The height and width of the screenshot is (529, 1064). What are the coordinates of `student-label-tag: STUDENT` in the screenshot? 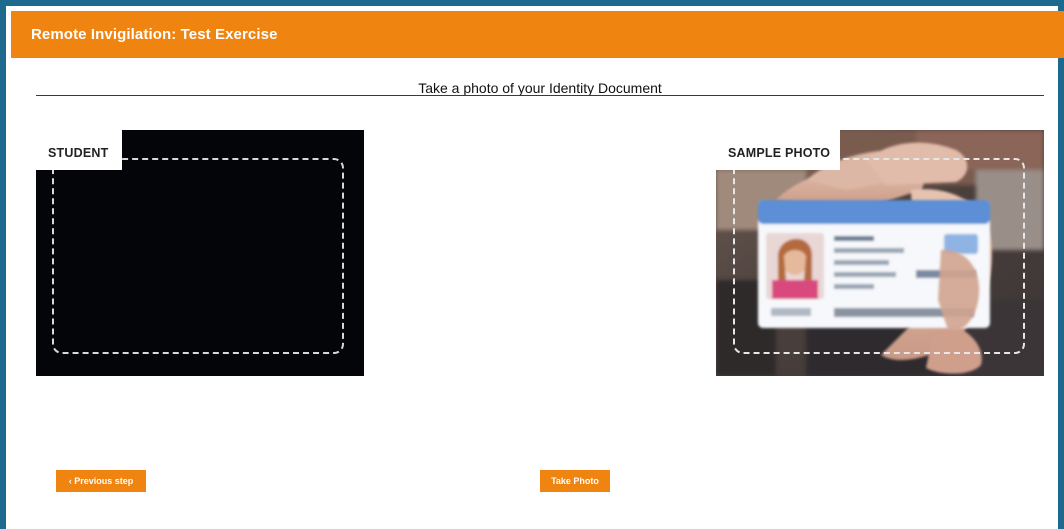 It's located at (79, 150).